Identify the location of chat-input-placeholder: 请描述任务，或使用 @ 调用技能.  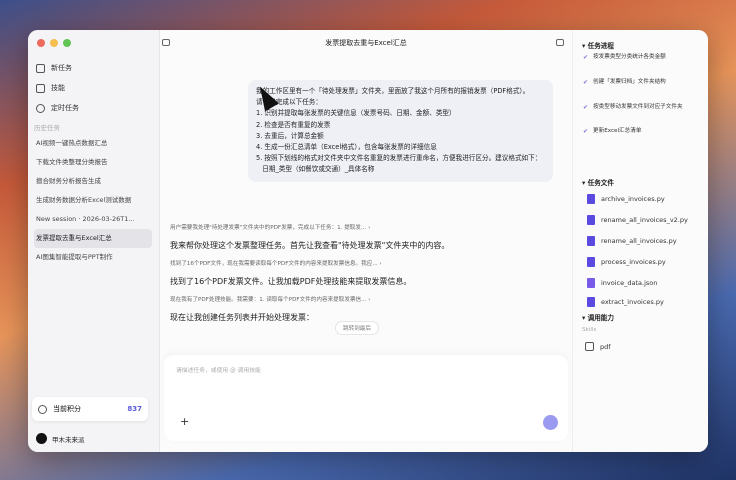
(218, 369).